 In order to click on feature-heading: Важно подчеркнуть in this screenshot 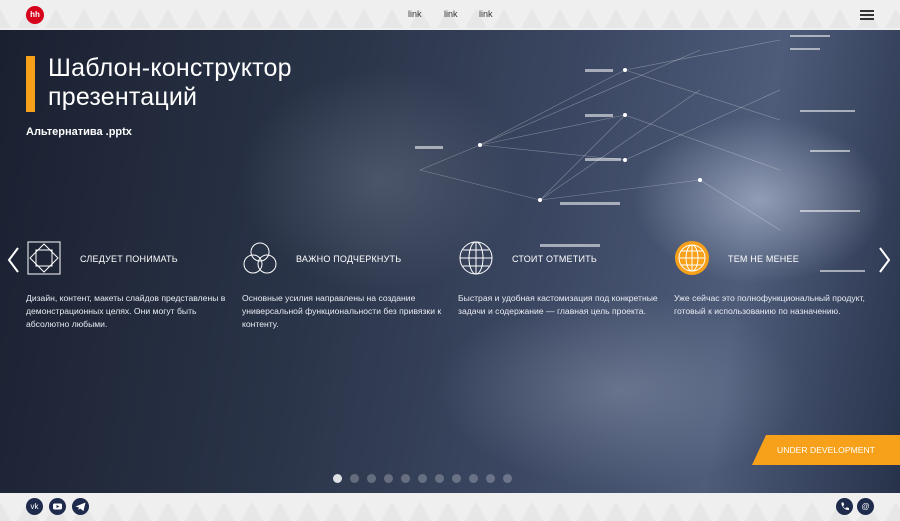, I will do `click(349, 259)`.